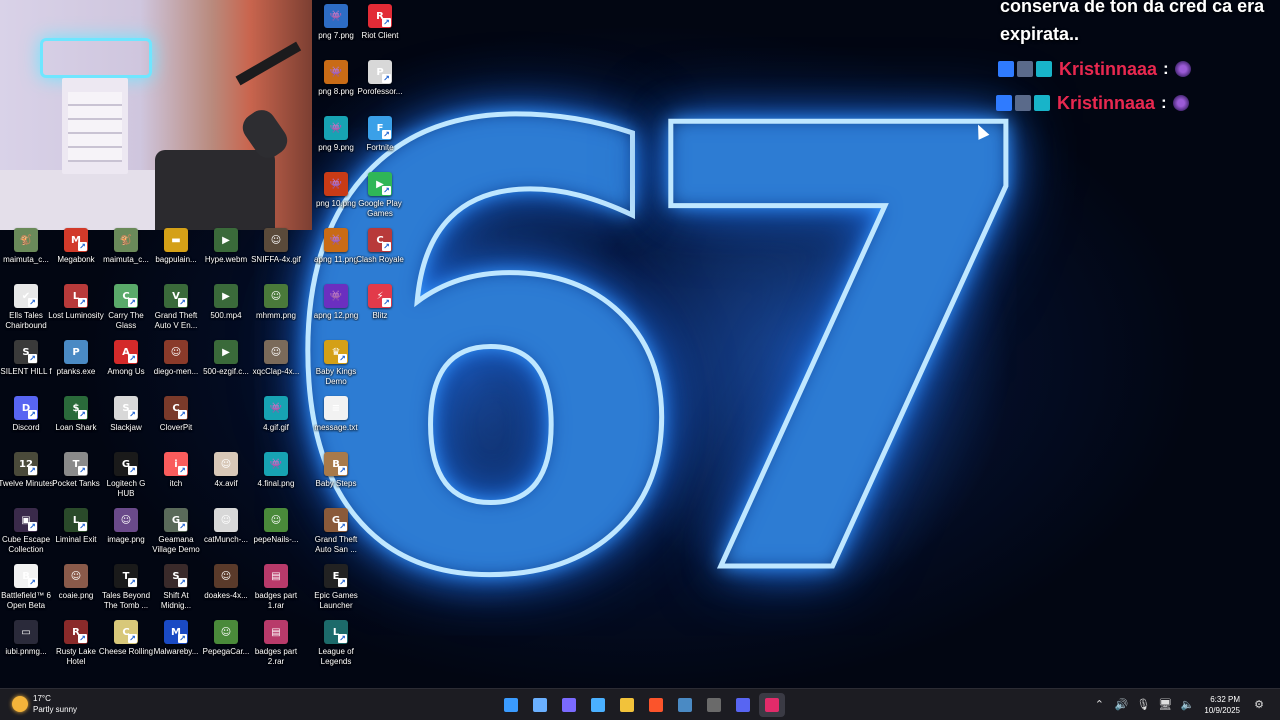 The image size is (1280, 720). What do you see at coordinates (126, 648) in the screenshot?
I see `desktop-icon: C Cheese Rolling` at bounding box center [126, 648].